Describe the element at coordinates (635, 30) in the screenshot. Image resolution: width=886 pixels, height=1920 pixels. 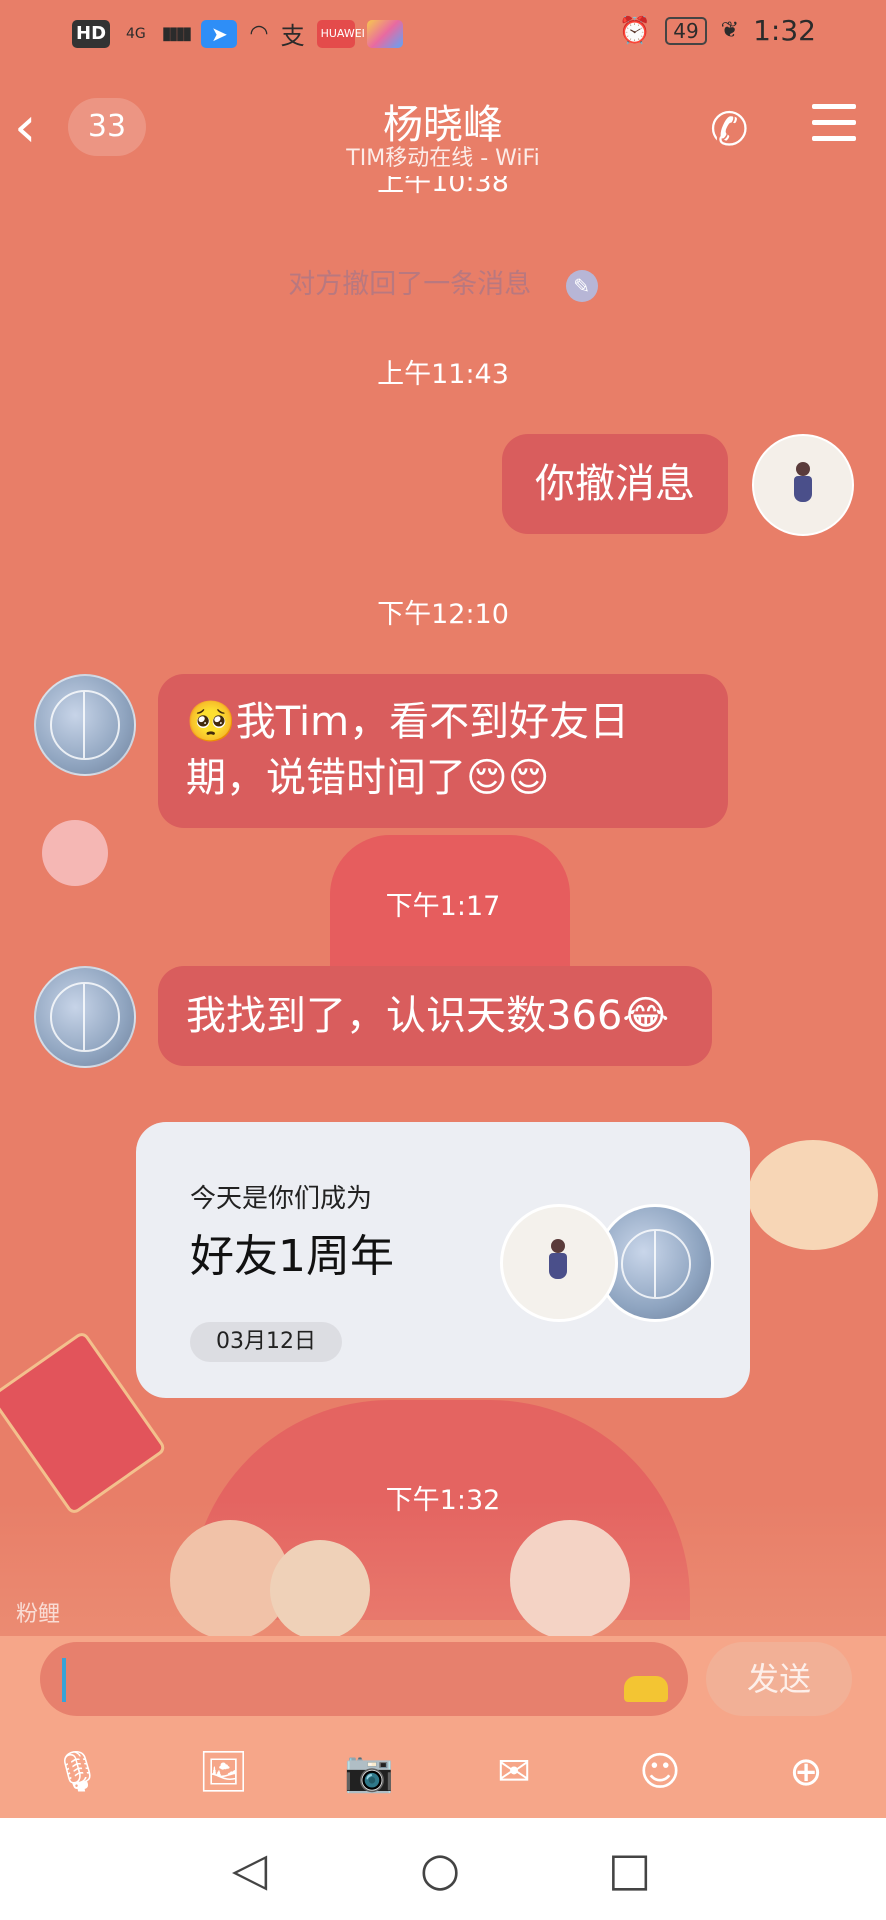
I see `alarm-icon: ⏰` at that location.